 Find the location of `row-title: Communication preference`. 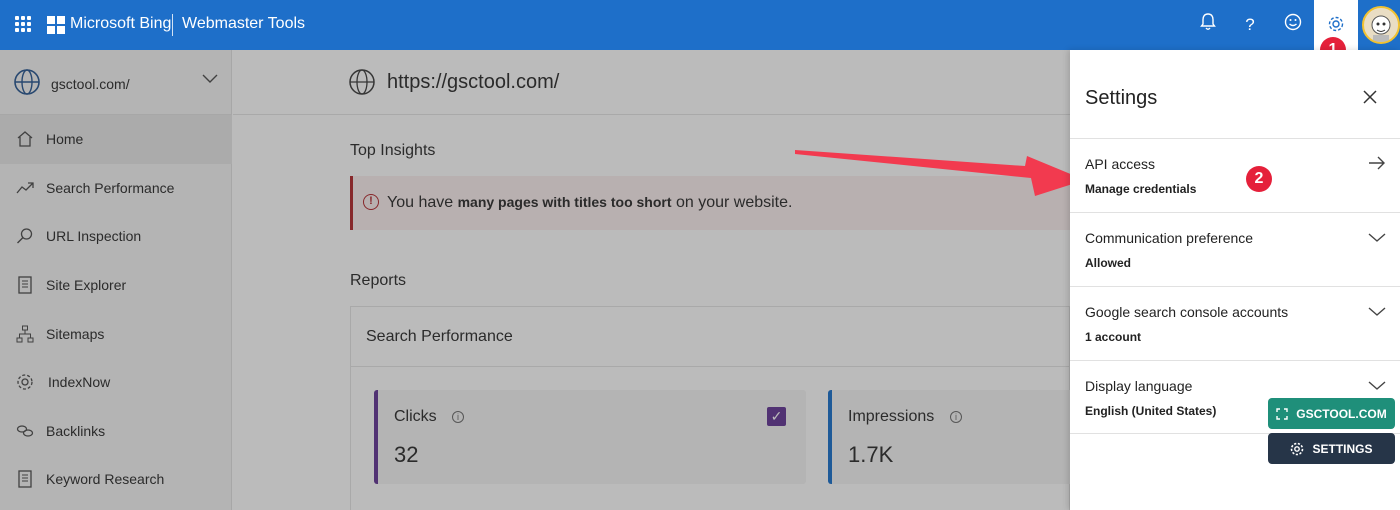

row-title: Communication preference is located at coordinates (1169, 238).